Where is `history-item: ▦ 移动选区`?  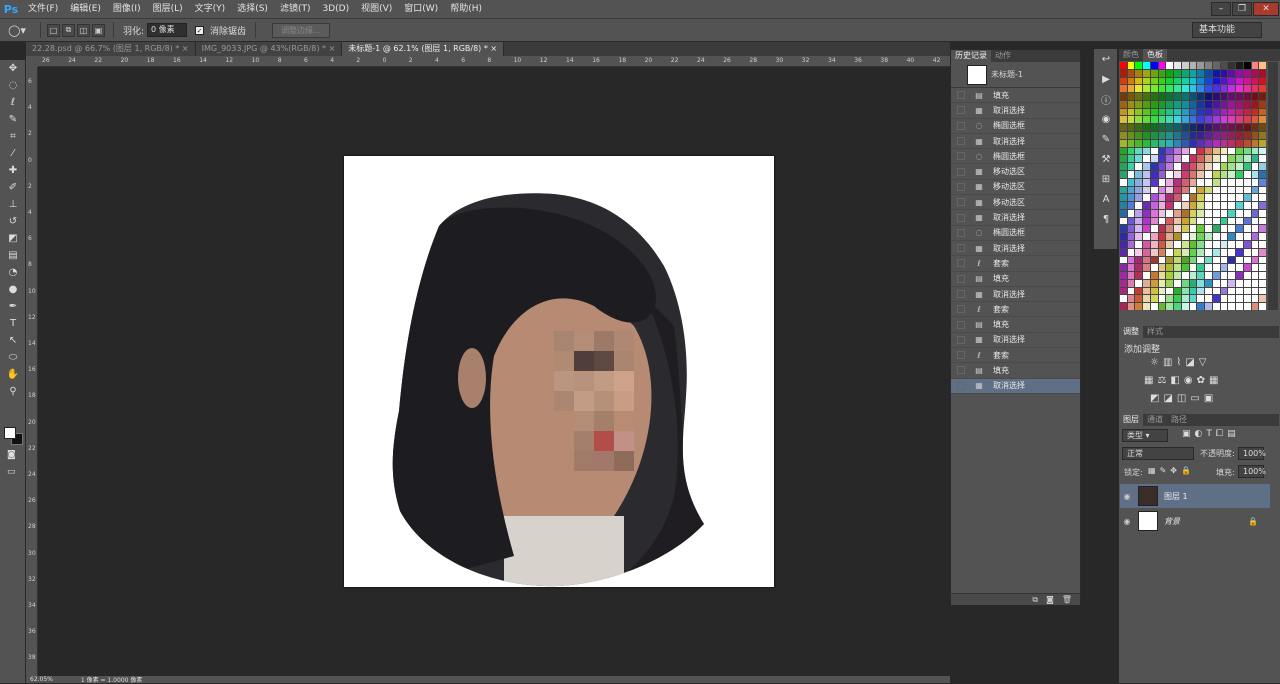
history-item: ▦ 移动选区 is located at coordinates (1015, 188).